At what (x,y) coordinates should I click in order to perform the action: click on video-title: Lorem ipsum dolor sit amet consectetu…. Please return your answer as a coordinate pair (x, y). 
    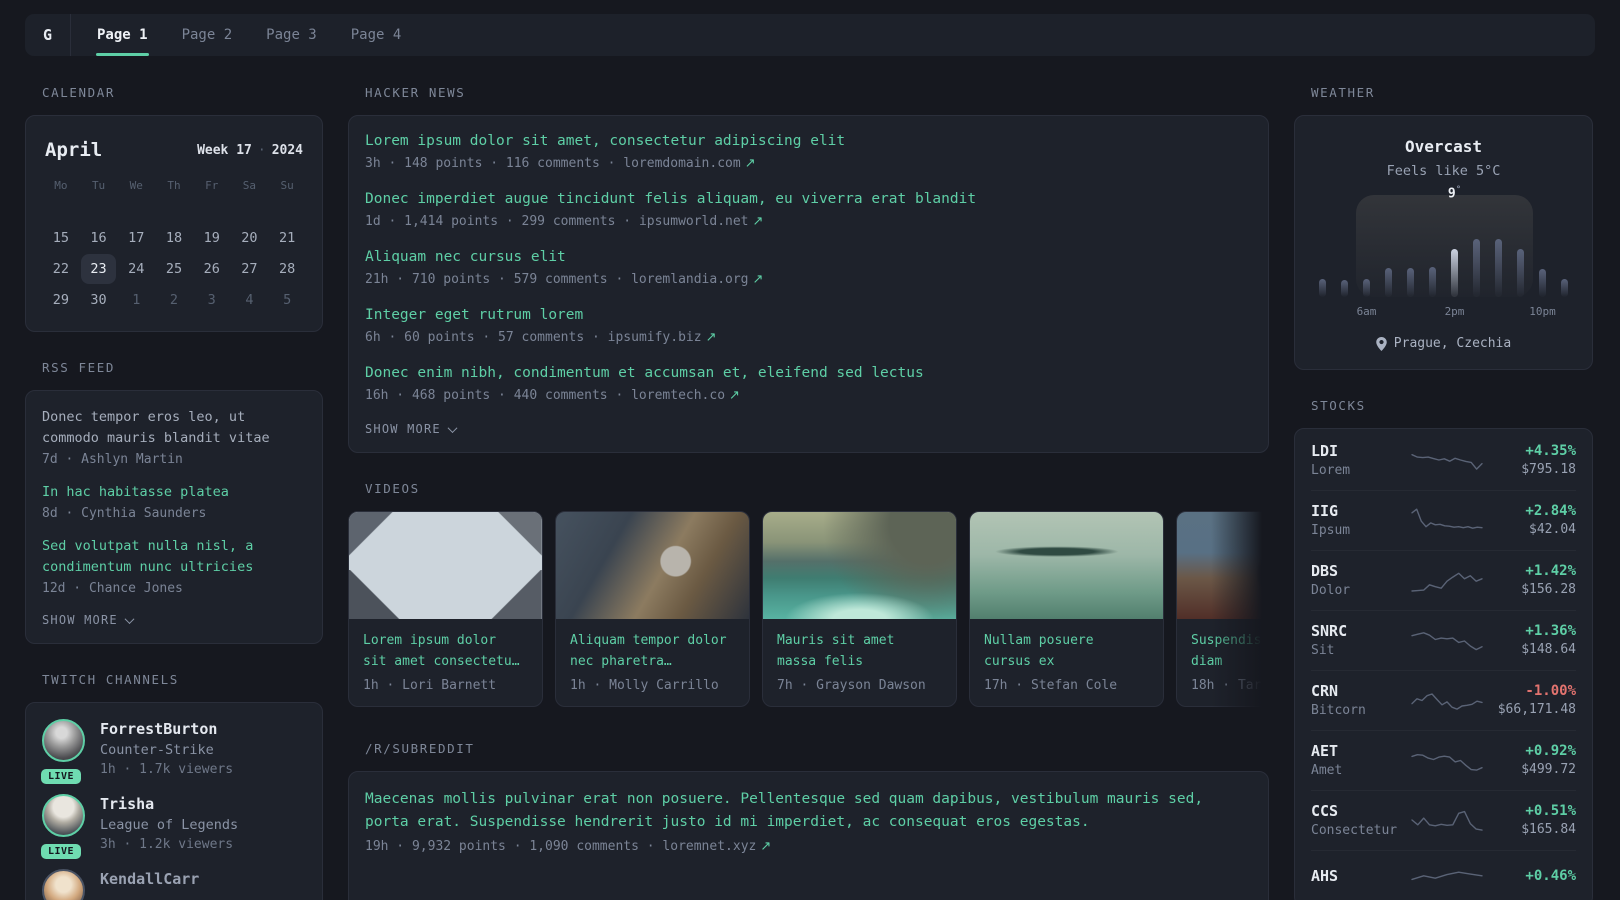
    Looking at the image, I should click on (445, 651).